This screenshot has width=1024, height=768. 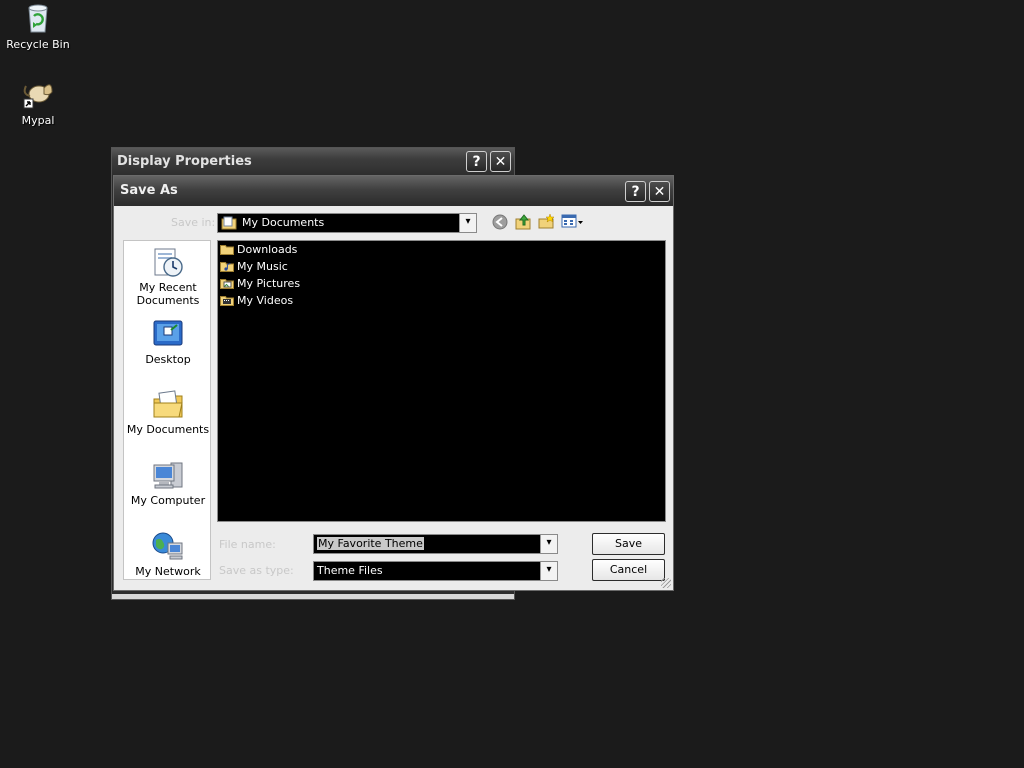 I want to click on my-computer-icon, so click(x=168, y=475).